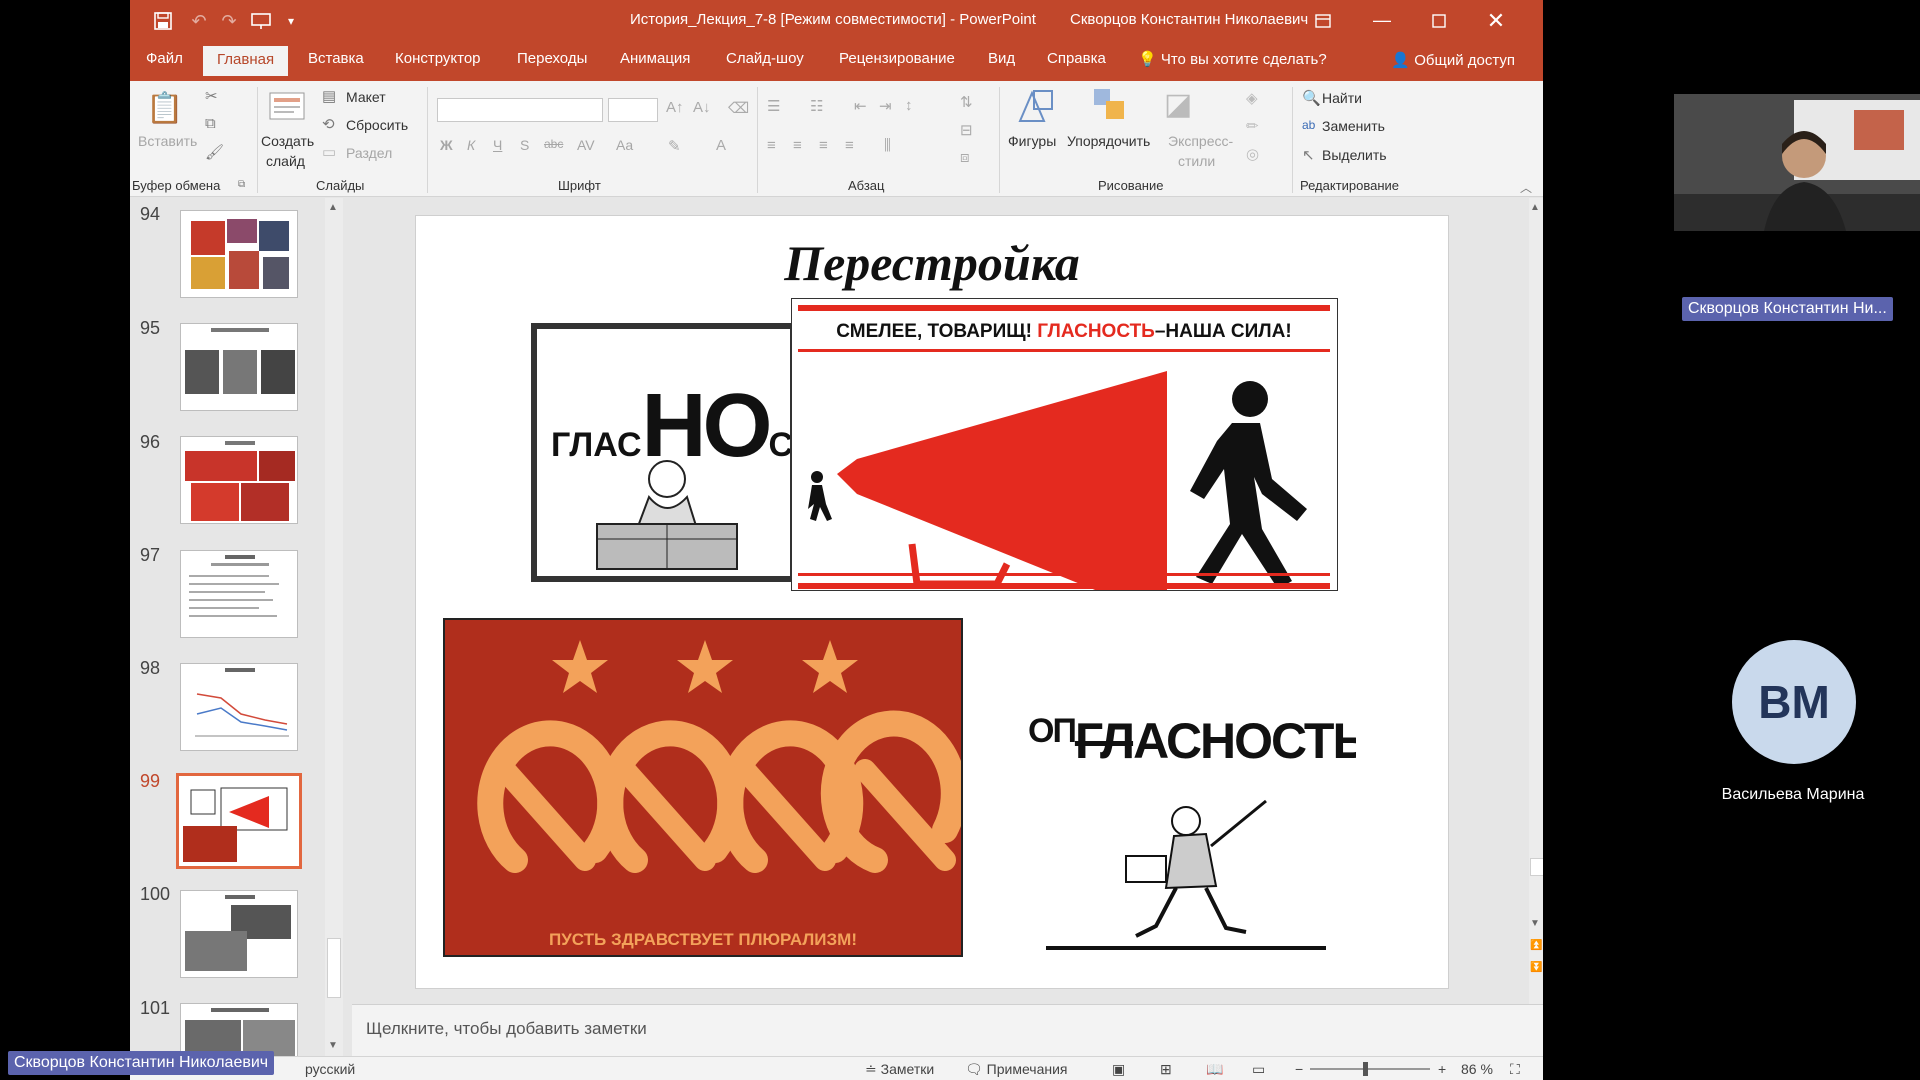  Describe the element at coordinates (497, 145) in the screenshot. I see `underline-button: Ч` at that location.